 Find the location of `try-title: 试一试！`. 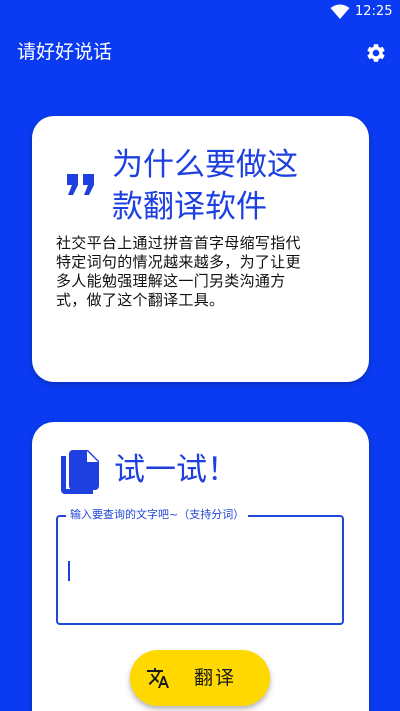

try-title: 试一试！ is located at coordinates (176, 470).